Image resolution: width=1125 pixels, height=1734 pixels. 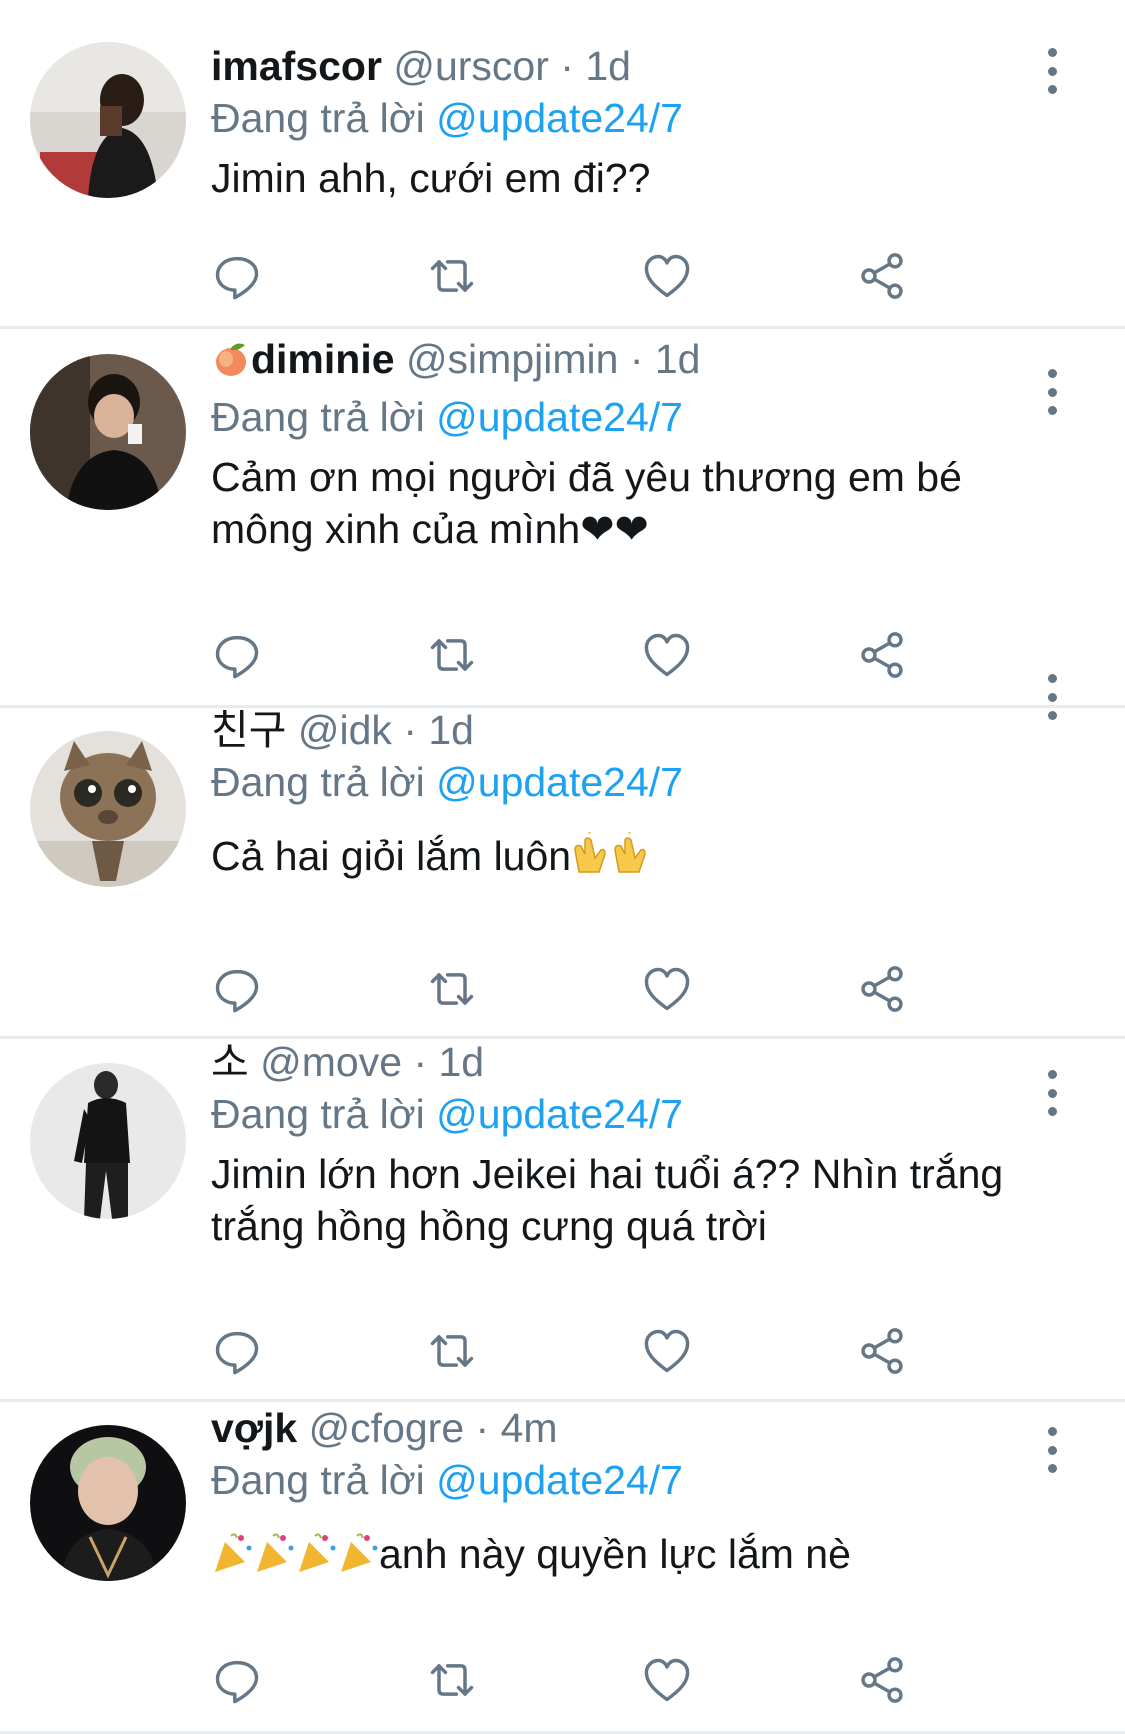 I want to click on tweet-text-wrap: anh này quyền lực lắm nè, so click(x=623, y=1557).